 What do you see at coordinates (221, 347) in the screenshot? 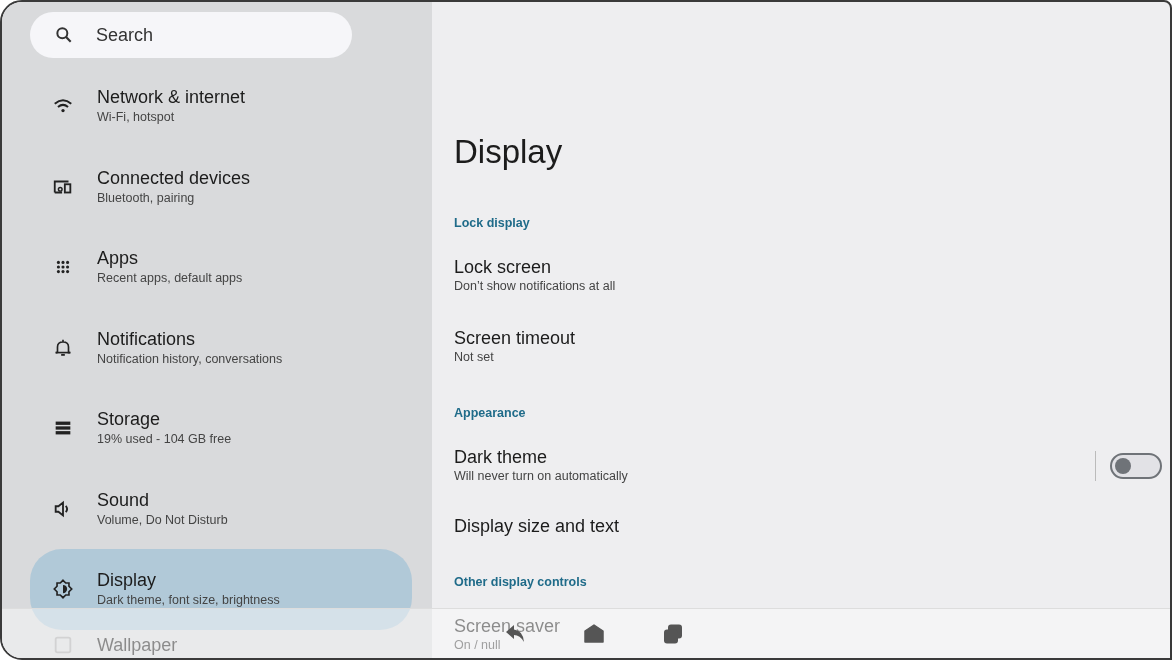
I see `sidebar-item: Notifications Notification history, conversations` at bounding box center [221, 347].